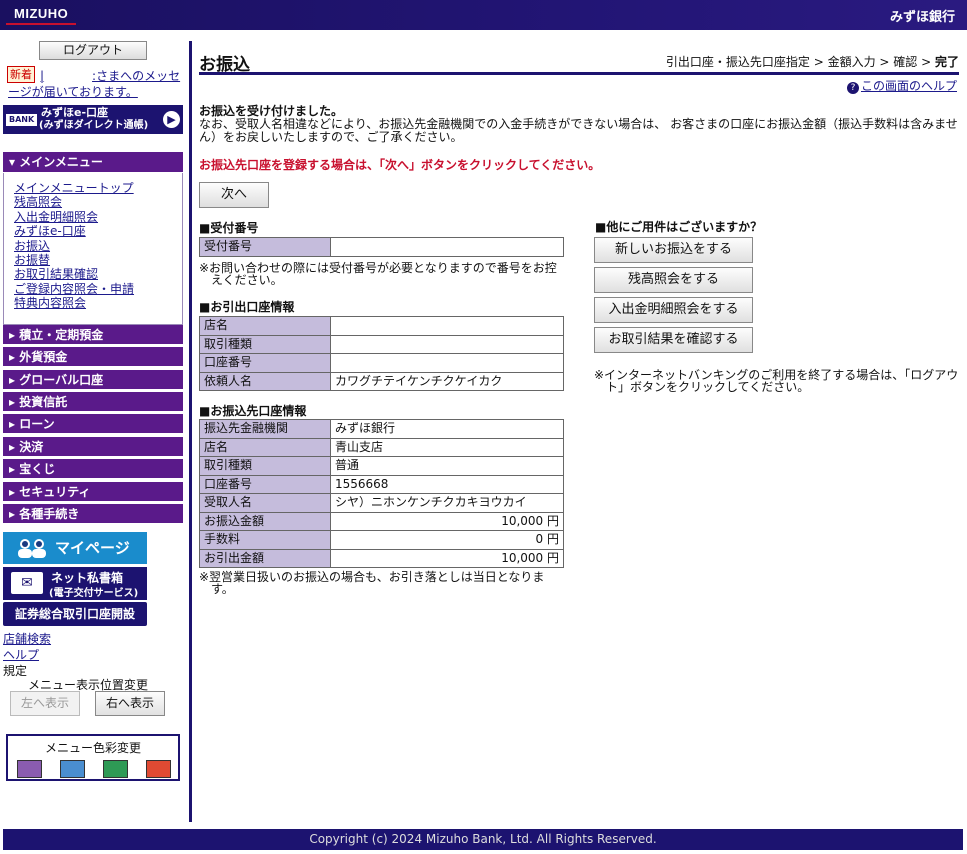  What do you see at coordinates (447, 429) in the screenshot?
I see `row-value: みずほ銀行` at bounding box center [447, 429].